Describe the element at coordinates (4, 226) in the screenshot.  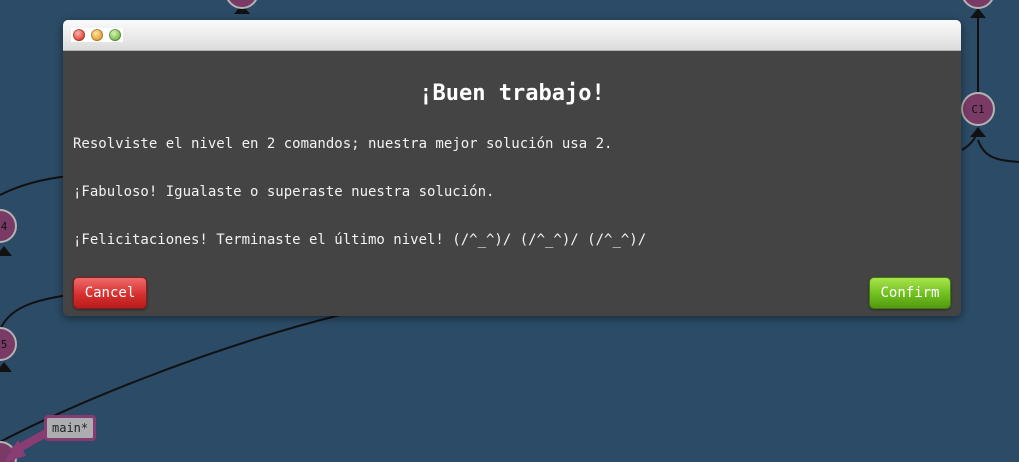
I see `commit-label-4: 4` at that location.